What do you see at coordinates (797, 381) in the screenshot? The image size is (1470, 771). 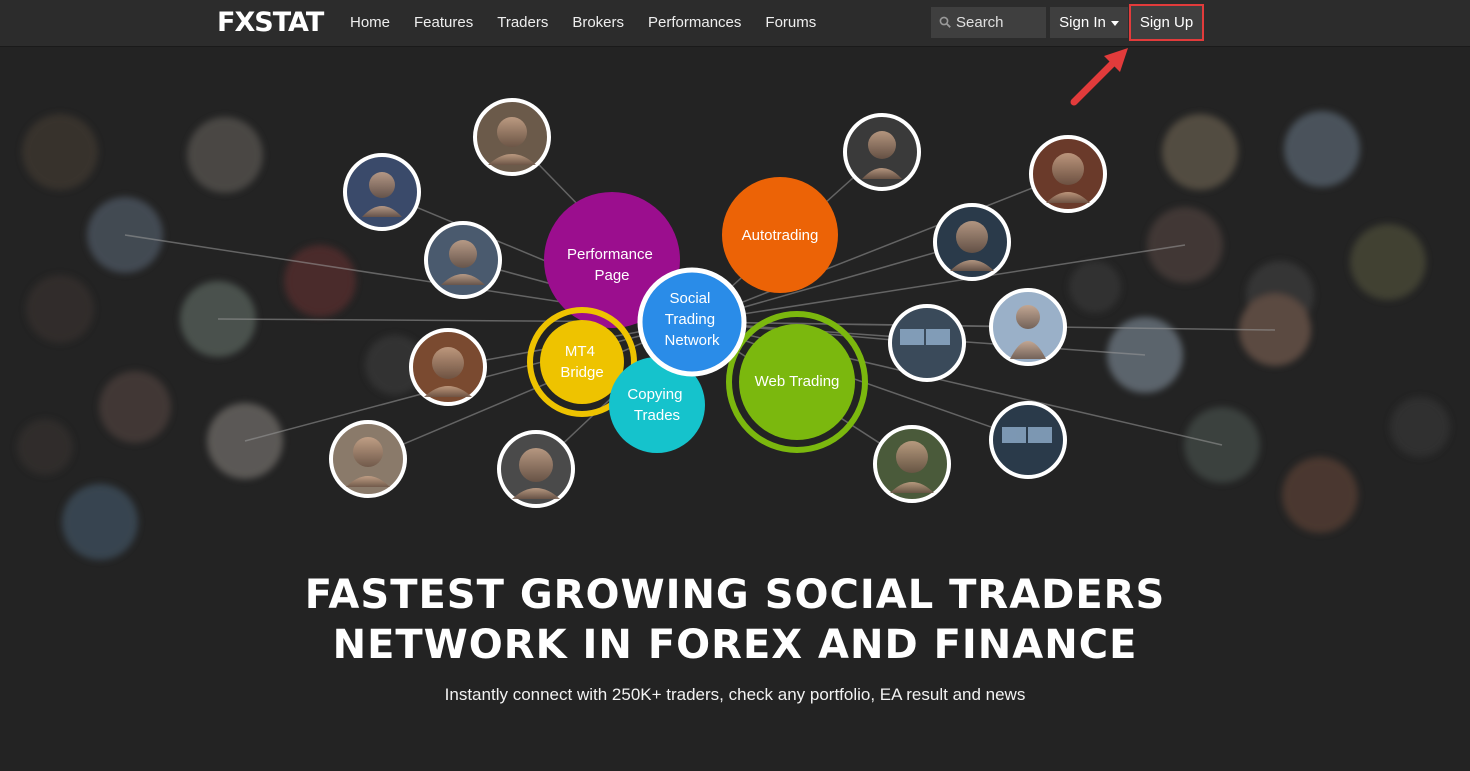 I see `web-trading-label: Web Trading` at bounding box center [797, 381].